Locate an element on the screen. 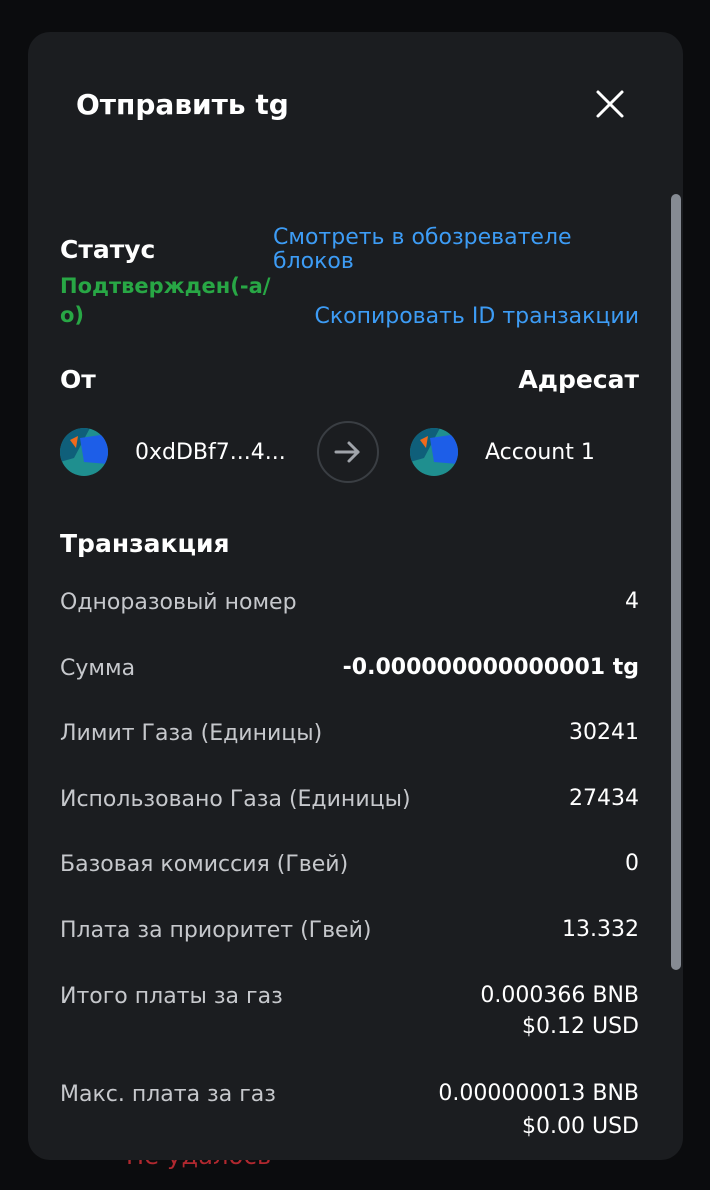 The height and width of the screenshot is (1190, 710). close-button is located at coordinates (610, 104).